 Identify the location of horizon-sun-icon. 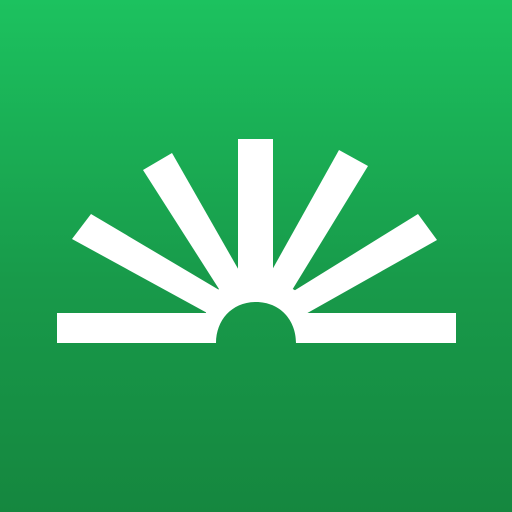
(256, 314).